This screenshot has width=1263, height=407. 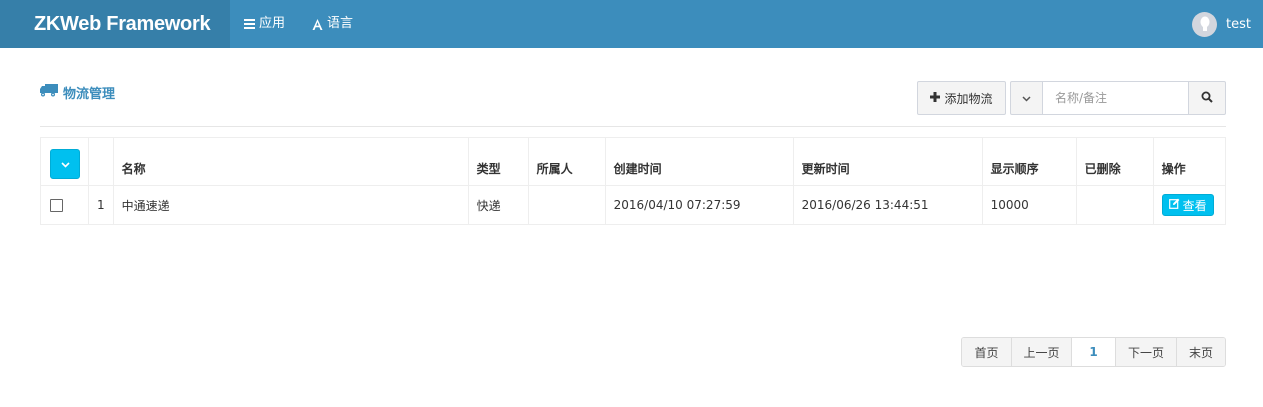 I want to click on table-header-row: 名称 类型 所属人 创建时间 更新时间 显示顺序 已删除 操作, so click(x=633, y=161).